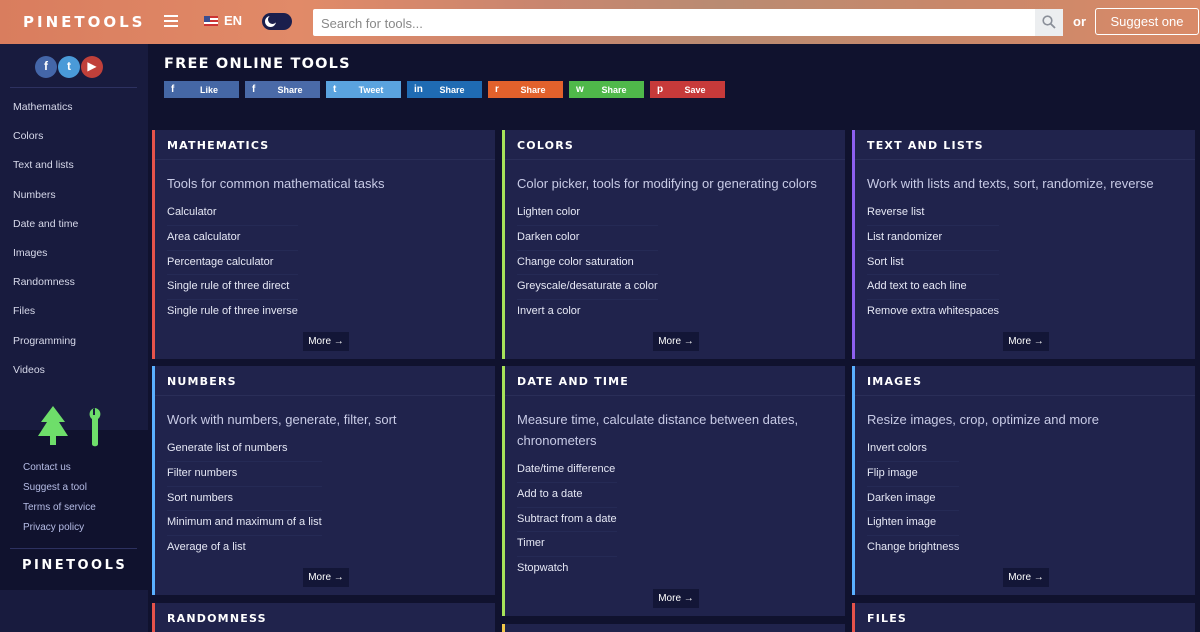 This screenshot has width=1200, height=632. Describe the element at coordinates (545, 145) in the screenshot. I see `card-title: COLORS` at that location.